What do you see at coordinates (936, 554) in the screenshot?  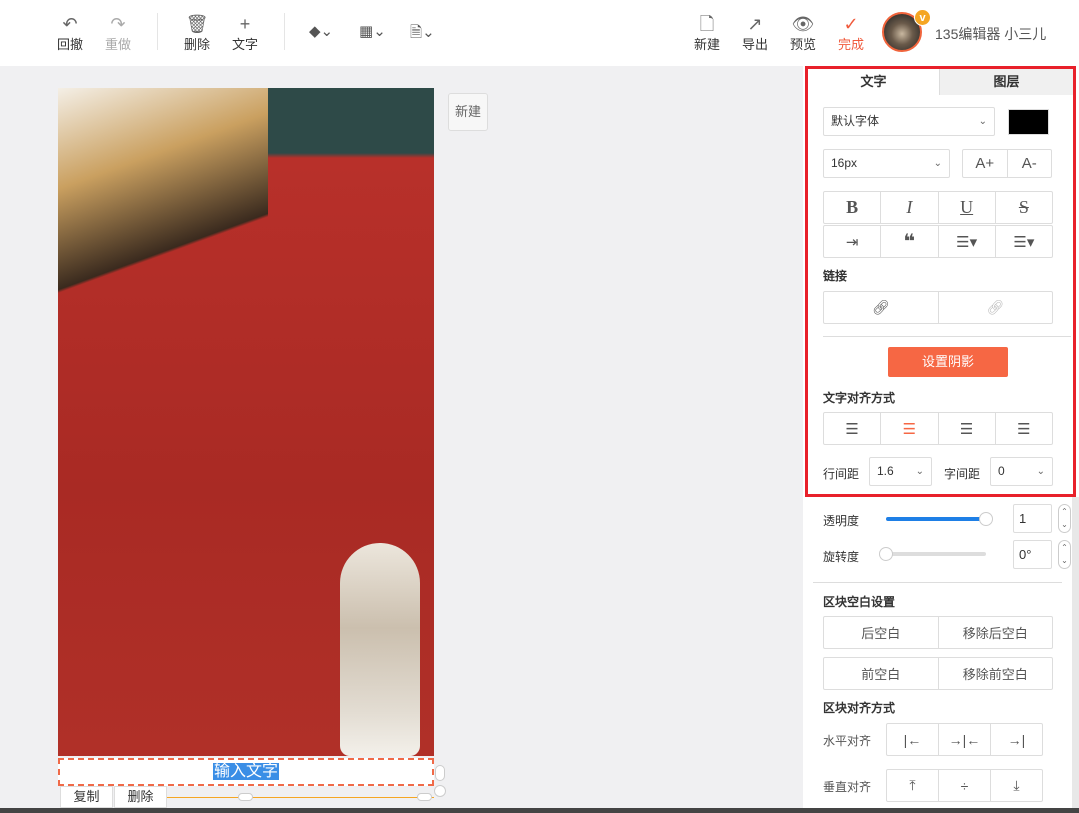 I see `rotation-slider` at bounding box center [936, 554].